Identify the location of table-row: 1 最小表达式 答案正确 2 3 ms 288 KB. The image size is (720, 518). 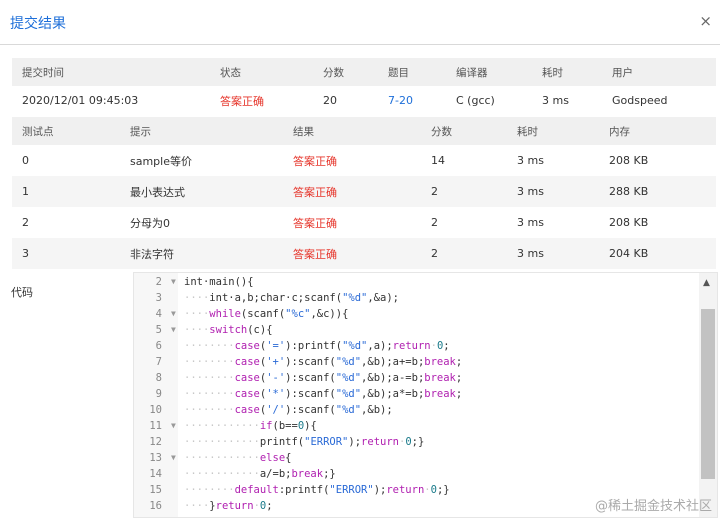
(364, 191).